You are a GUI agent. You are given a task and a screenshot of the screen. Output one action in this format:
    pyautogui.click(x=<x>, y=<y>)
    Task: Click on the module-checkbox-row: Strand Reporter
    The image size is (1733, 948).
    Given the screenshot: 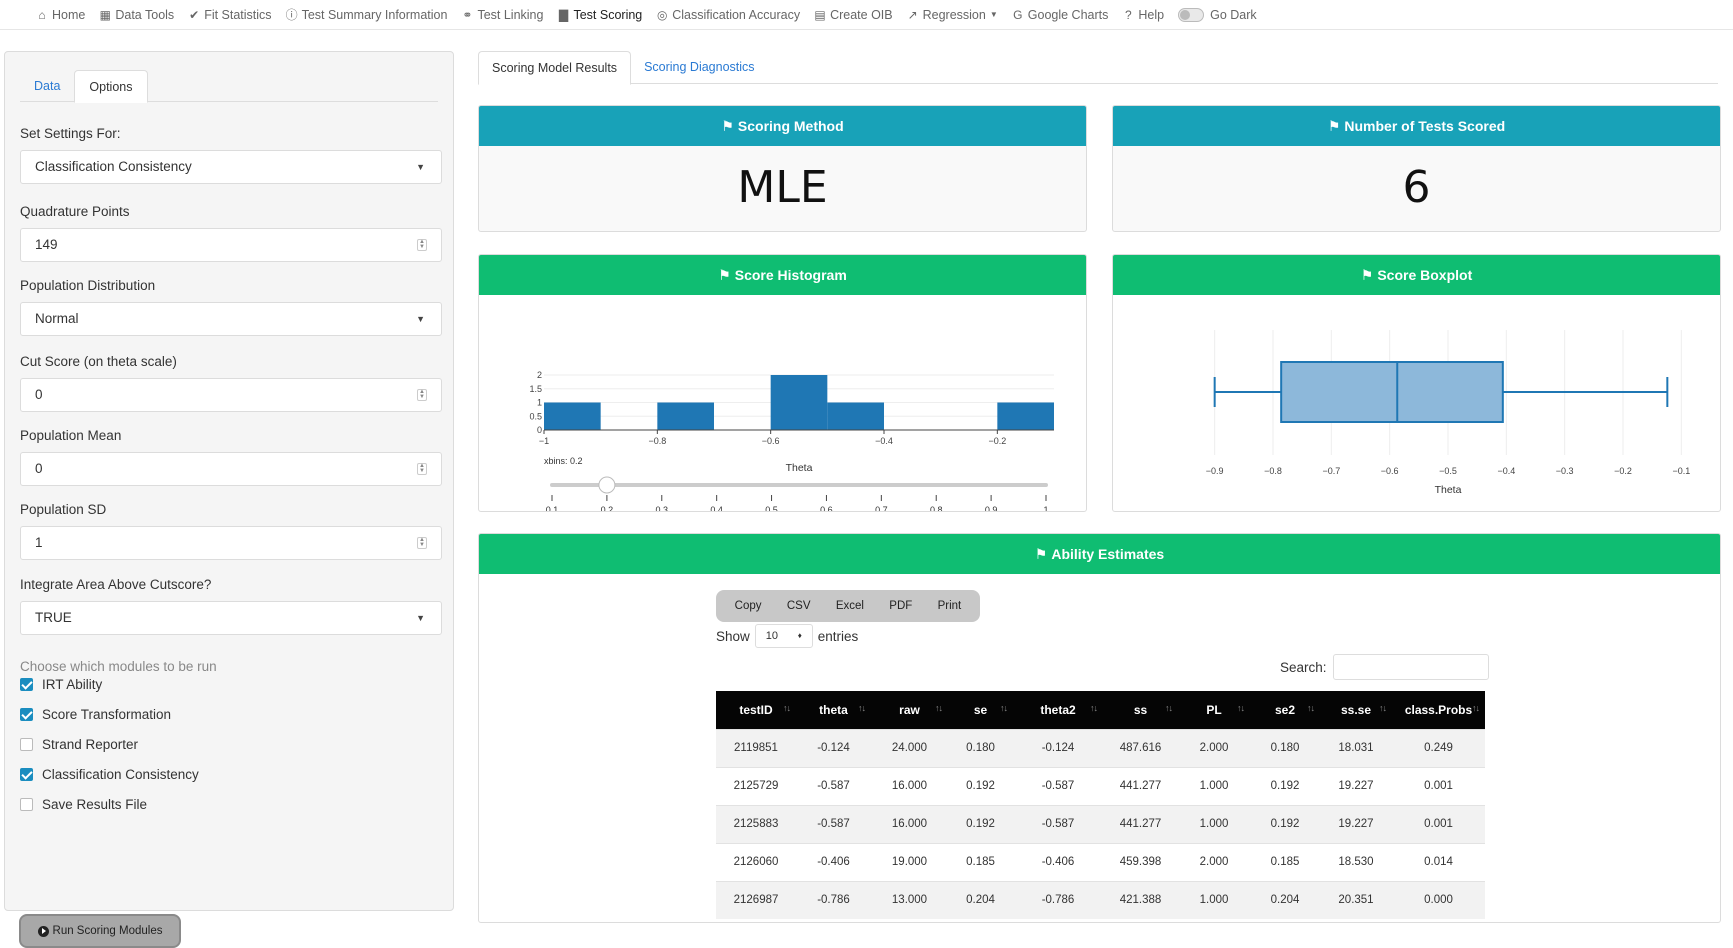 What is the action you would take?
    pyautogui.click(x=79, y=744)
    